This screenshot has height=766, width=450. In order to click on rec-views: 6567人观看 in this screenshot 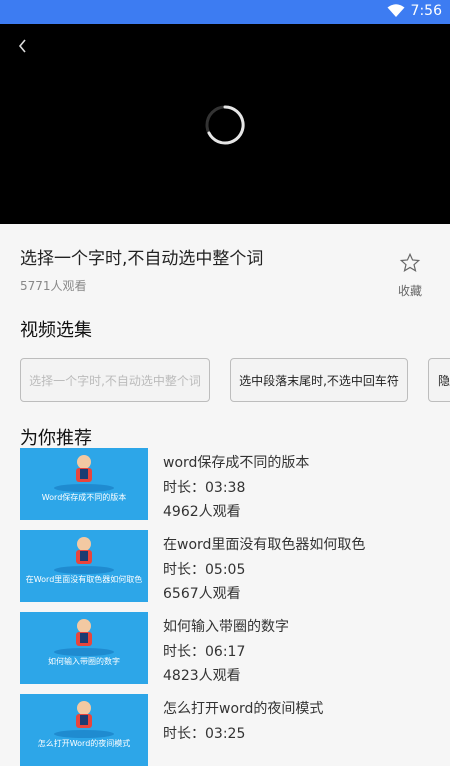, I will do `click(202, 594)`.